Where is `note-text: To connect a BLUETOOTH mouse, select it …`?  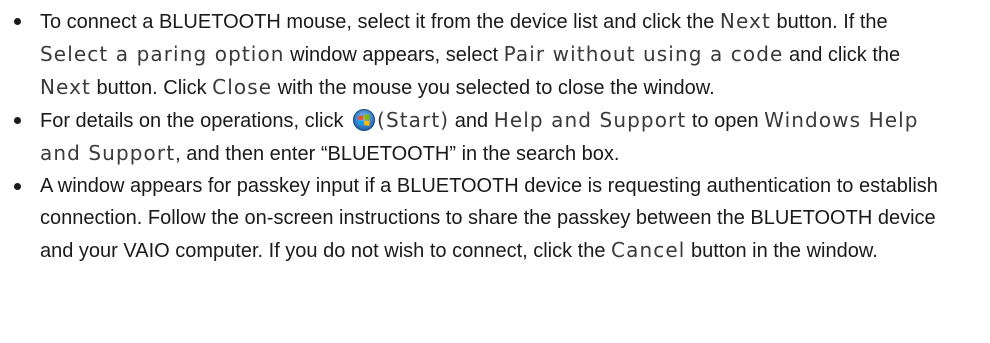 note-text: To connect a BLUETOOTH mouse, select it … is located at coordinates (380, 22).